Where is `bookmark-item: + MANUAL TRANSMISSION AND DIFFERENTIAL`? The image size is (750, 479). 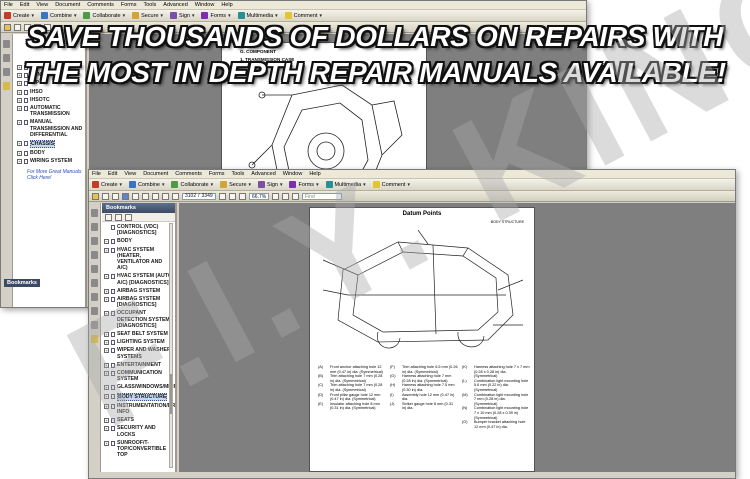
bookmark-item: + MANUAL TRANSMISSION AND DIFFERENTIAL is located at coordinates (50, 128).